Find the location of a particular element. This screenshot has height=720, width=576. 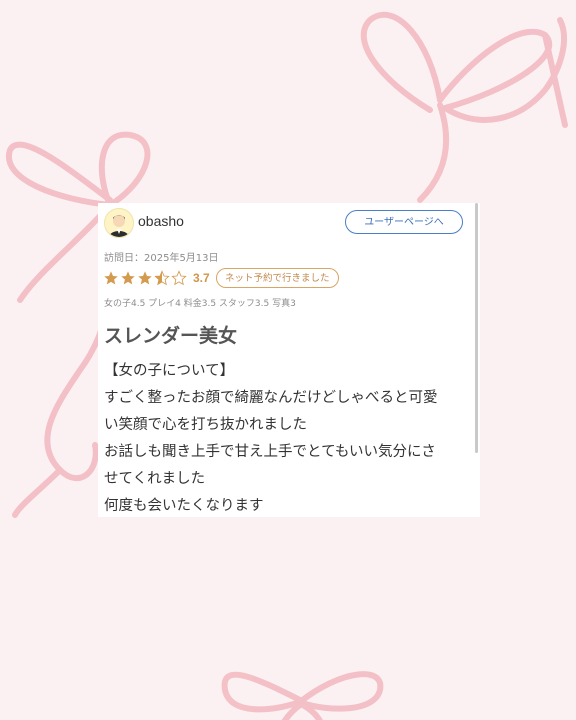

visit-date: 訪問日：2025年5月13日 is located at coordinates (161, 258).